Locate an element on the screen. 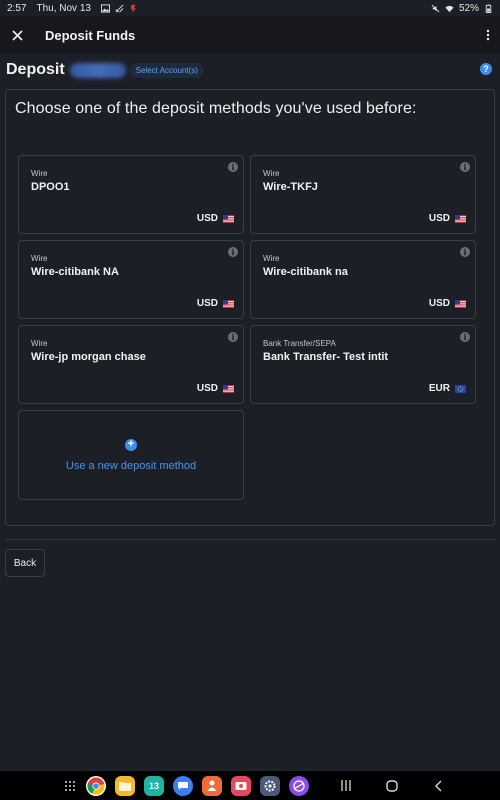 The height and width of the screenshot is (800, 500). deposit-method-card: Wire Wire-TKFJ i USD is located at coordinates (363, 194).